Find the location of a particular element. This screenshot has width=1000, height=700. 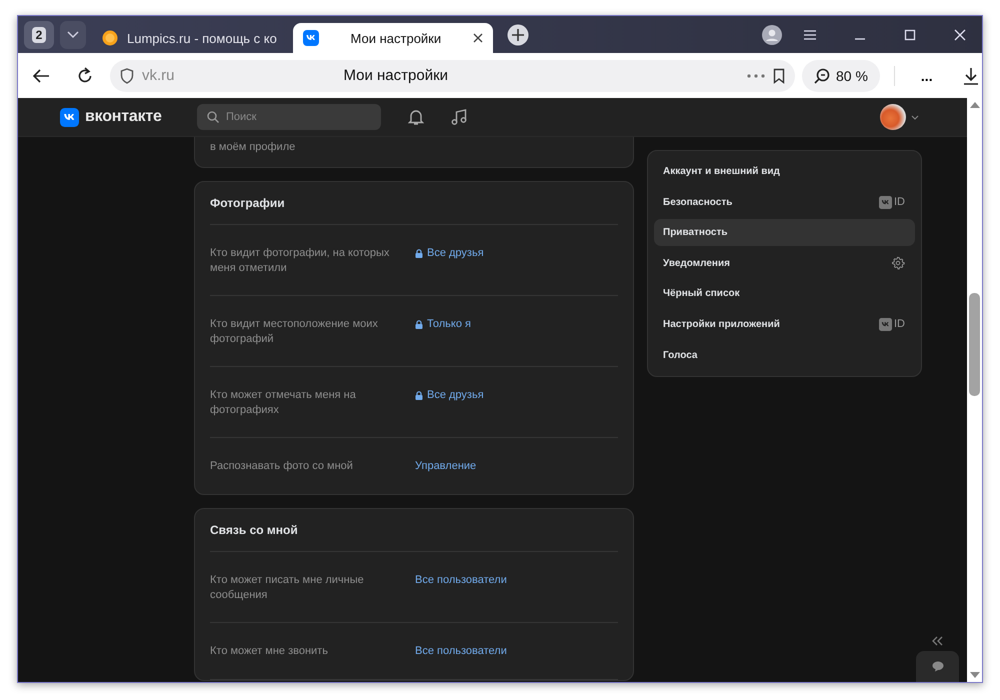

close-tab-icon is located at coordinates (477, 38).